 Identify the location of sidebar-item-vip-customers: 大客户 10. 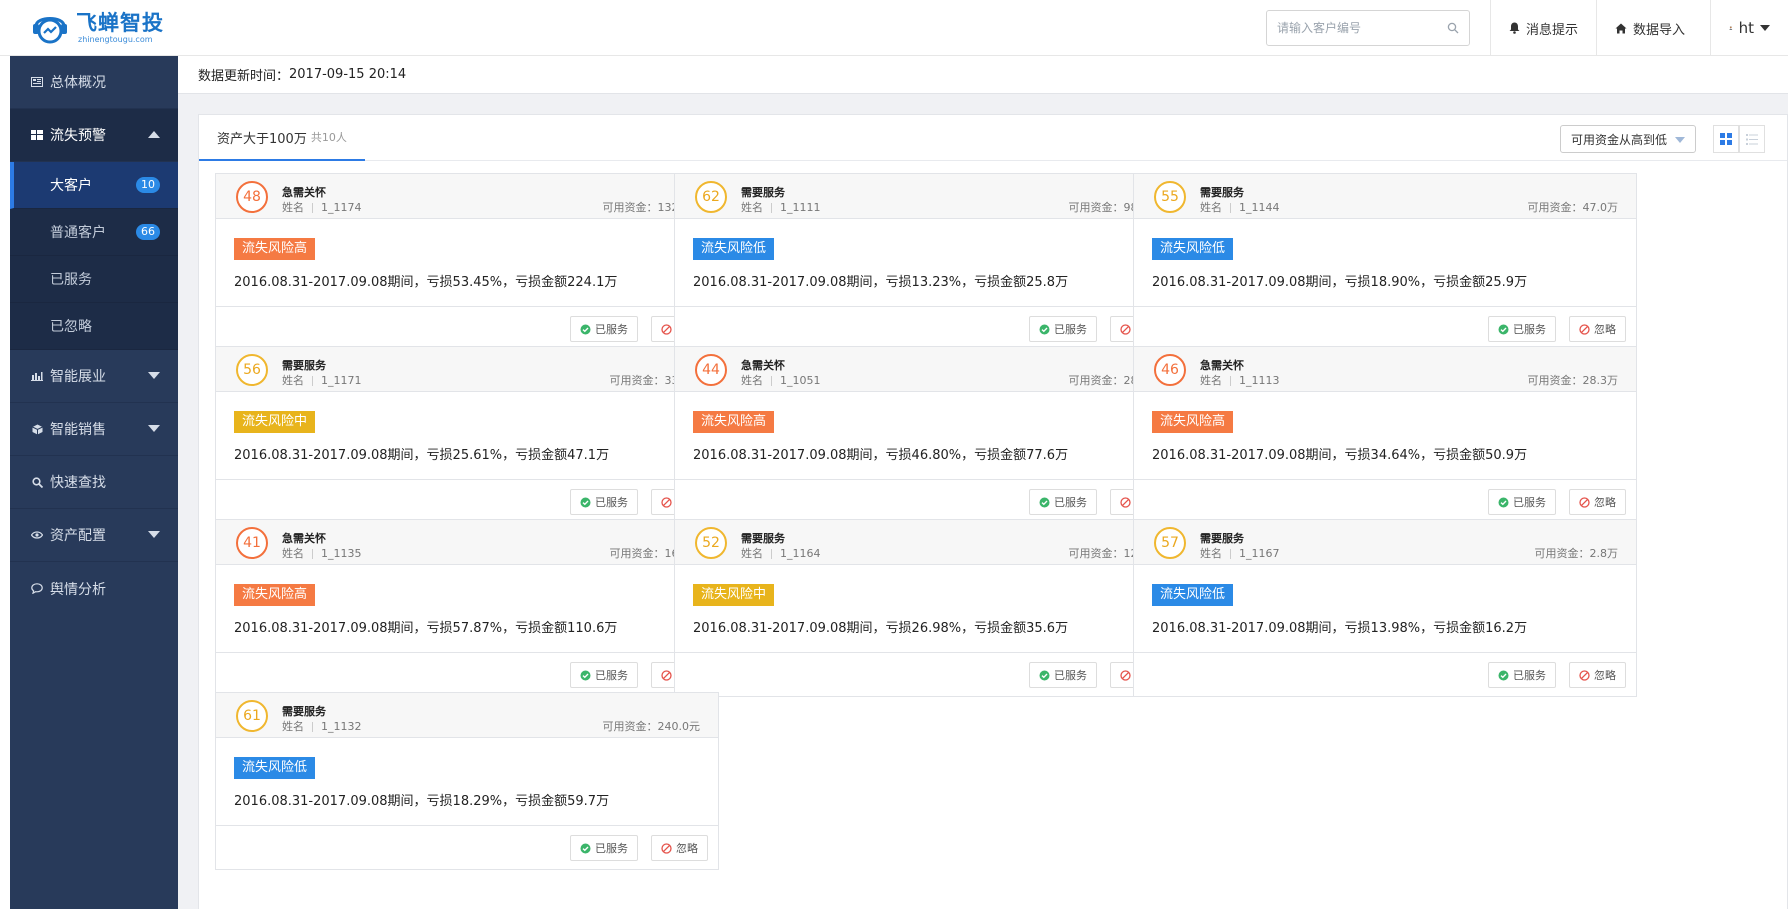
(94, 185).